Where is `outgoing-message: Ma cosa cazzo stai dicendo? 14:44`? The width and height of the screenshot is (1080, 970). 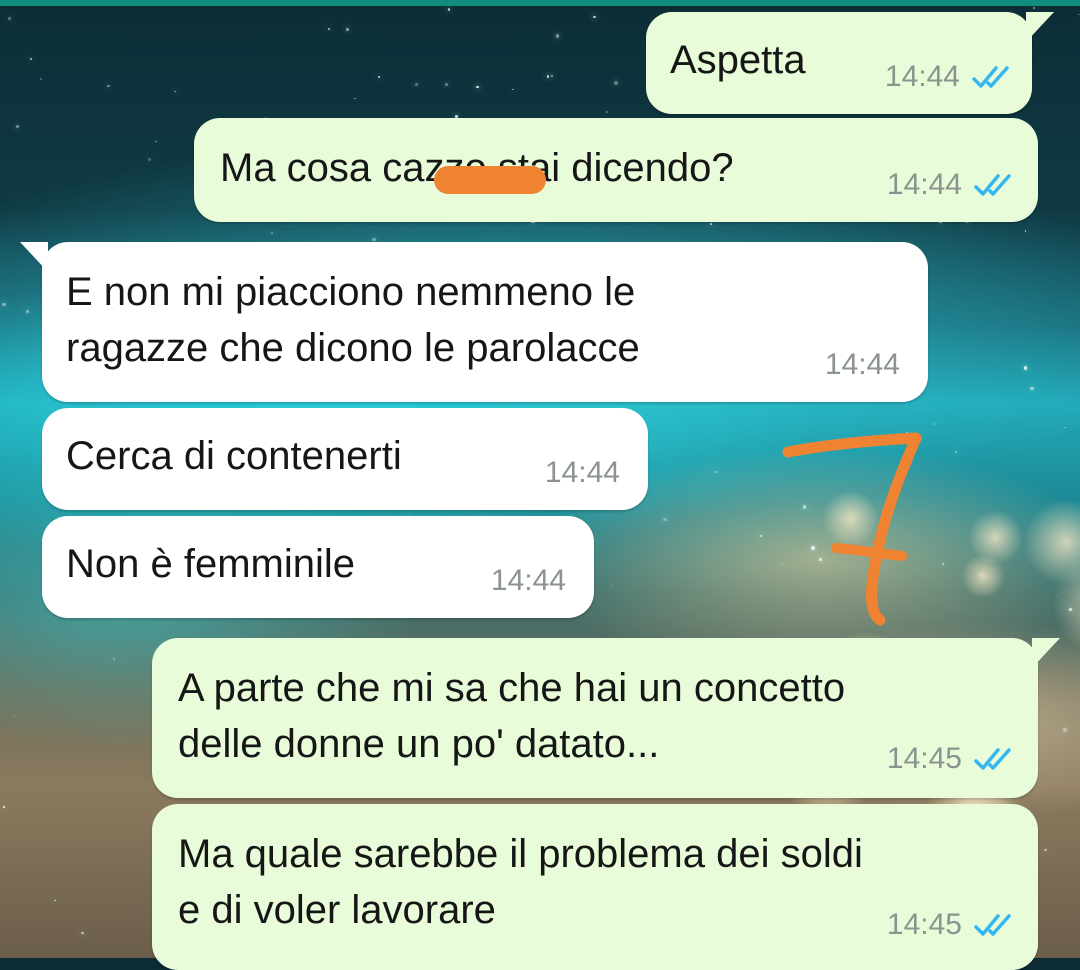 outgoing-message: Ma cosa cazzo stai dicendo? 14:44 is located at coordinates (616, 170).